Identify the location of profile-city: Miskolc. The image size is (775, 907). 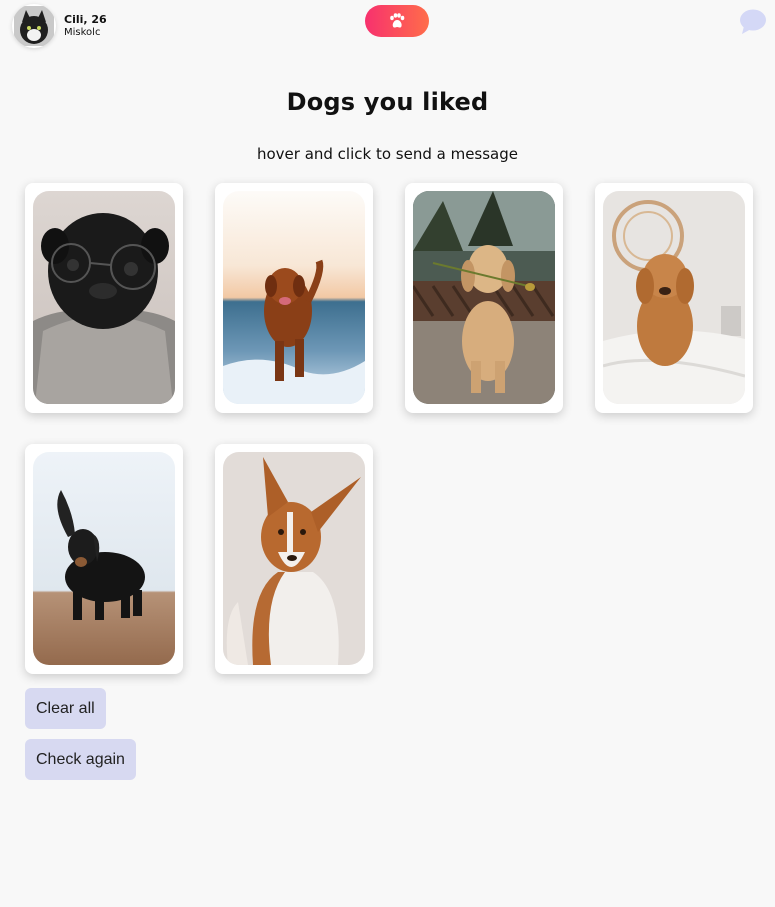
(82, 32).